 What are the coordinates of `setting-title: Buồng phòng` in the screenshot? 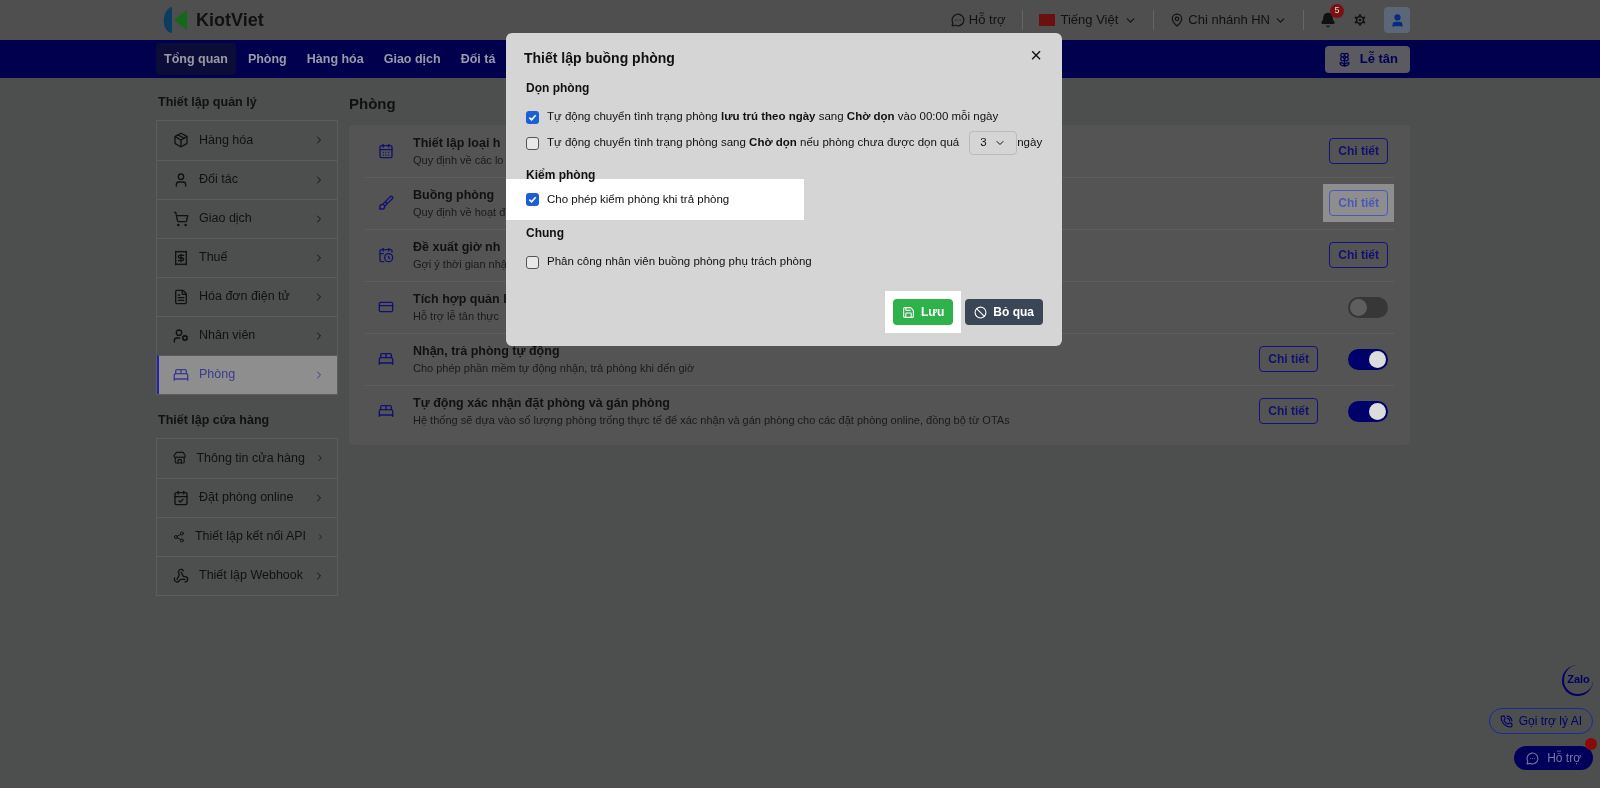 It's located at (454, 195).